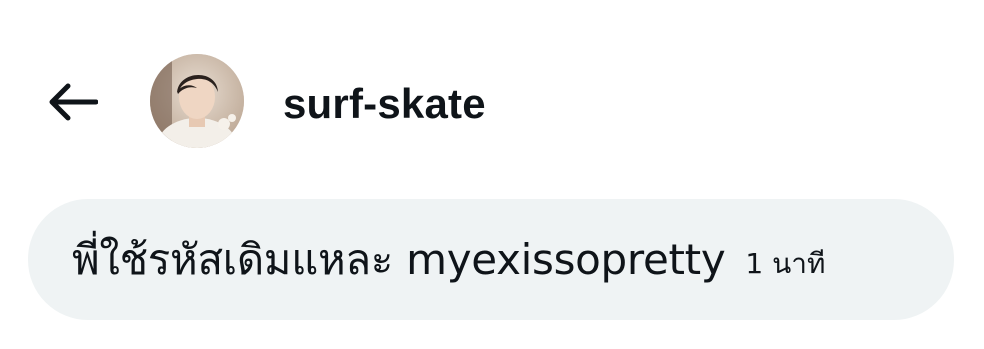 Image resolution: width=984 pixels, height=349 pixels. I want to click on user-avatar-image, so click(197, 101).